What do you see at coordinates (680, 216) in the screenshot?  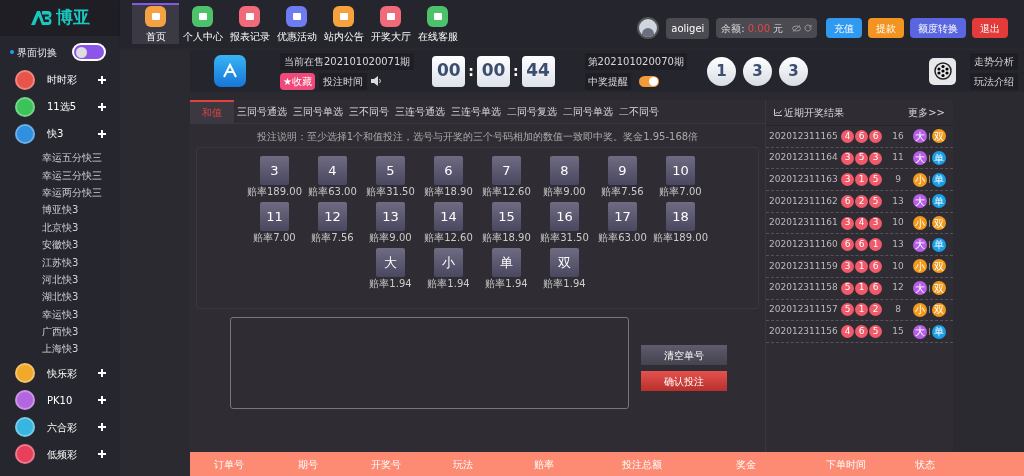 I see `number-button: 18` at bounding box center [680, 216].